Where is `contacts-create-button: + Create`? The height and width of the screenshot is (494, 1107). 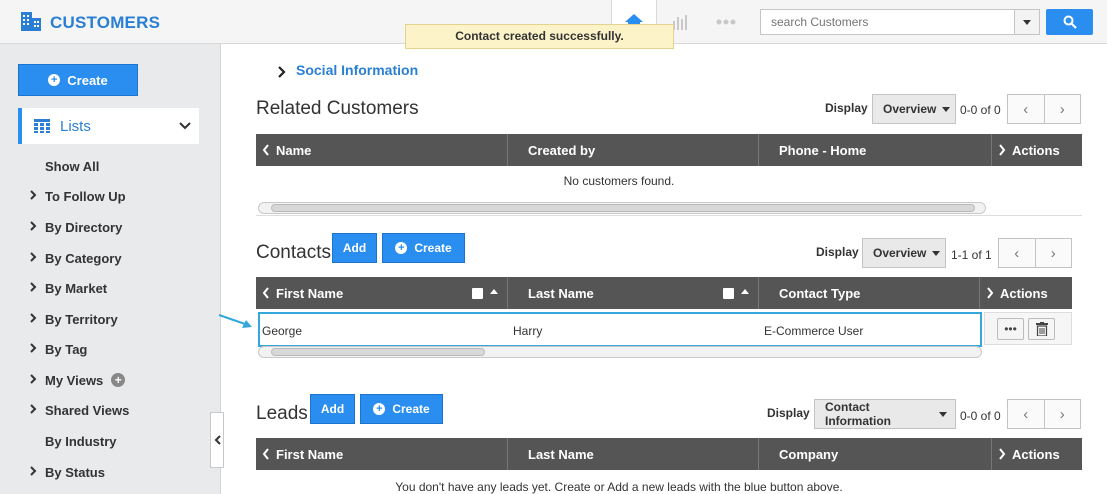 contacts-create-button: + Create is located at coordinates (423, 248).